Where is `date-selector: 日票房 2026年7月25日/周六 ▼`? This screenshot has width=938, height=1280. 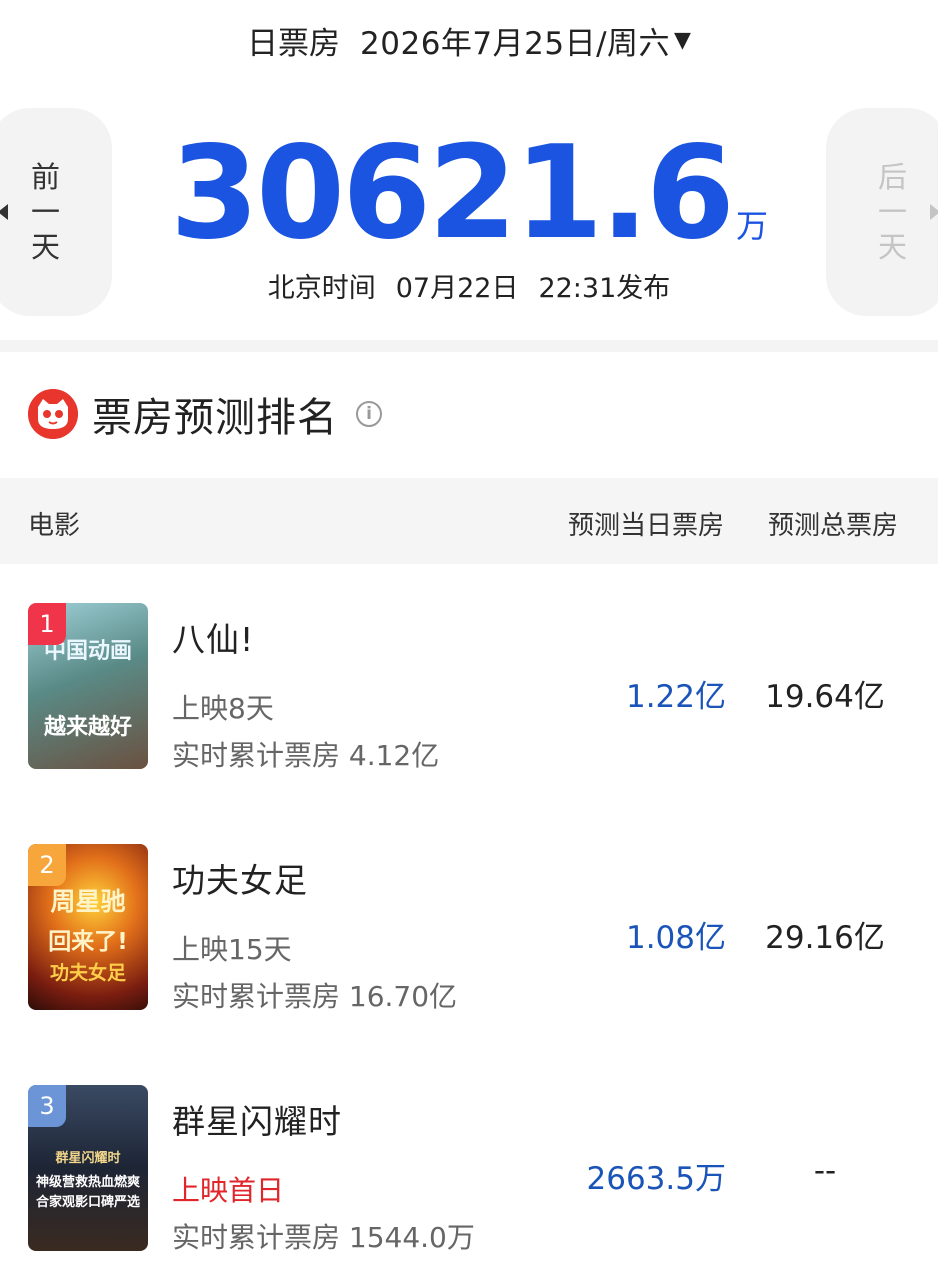 date-selector: 日票房 2026年7月25日/周六 ▼ is located at coordinates (469, 40).